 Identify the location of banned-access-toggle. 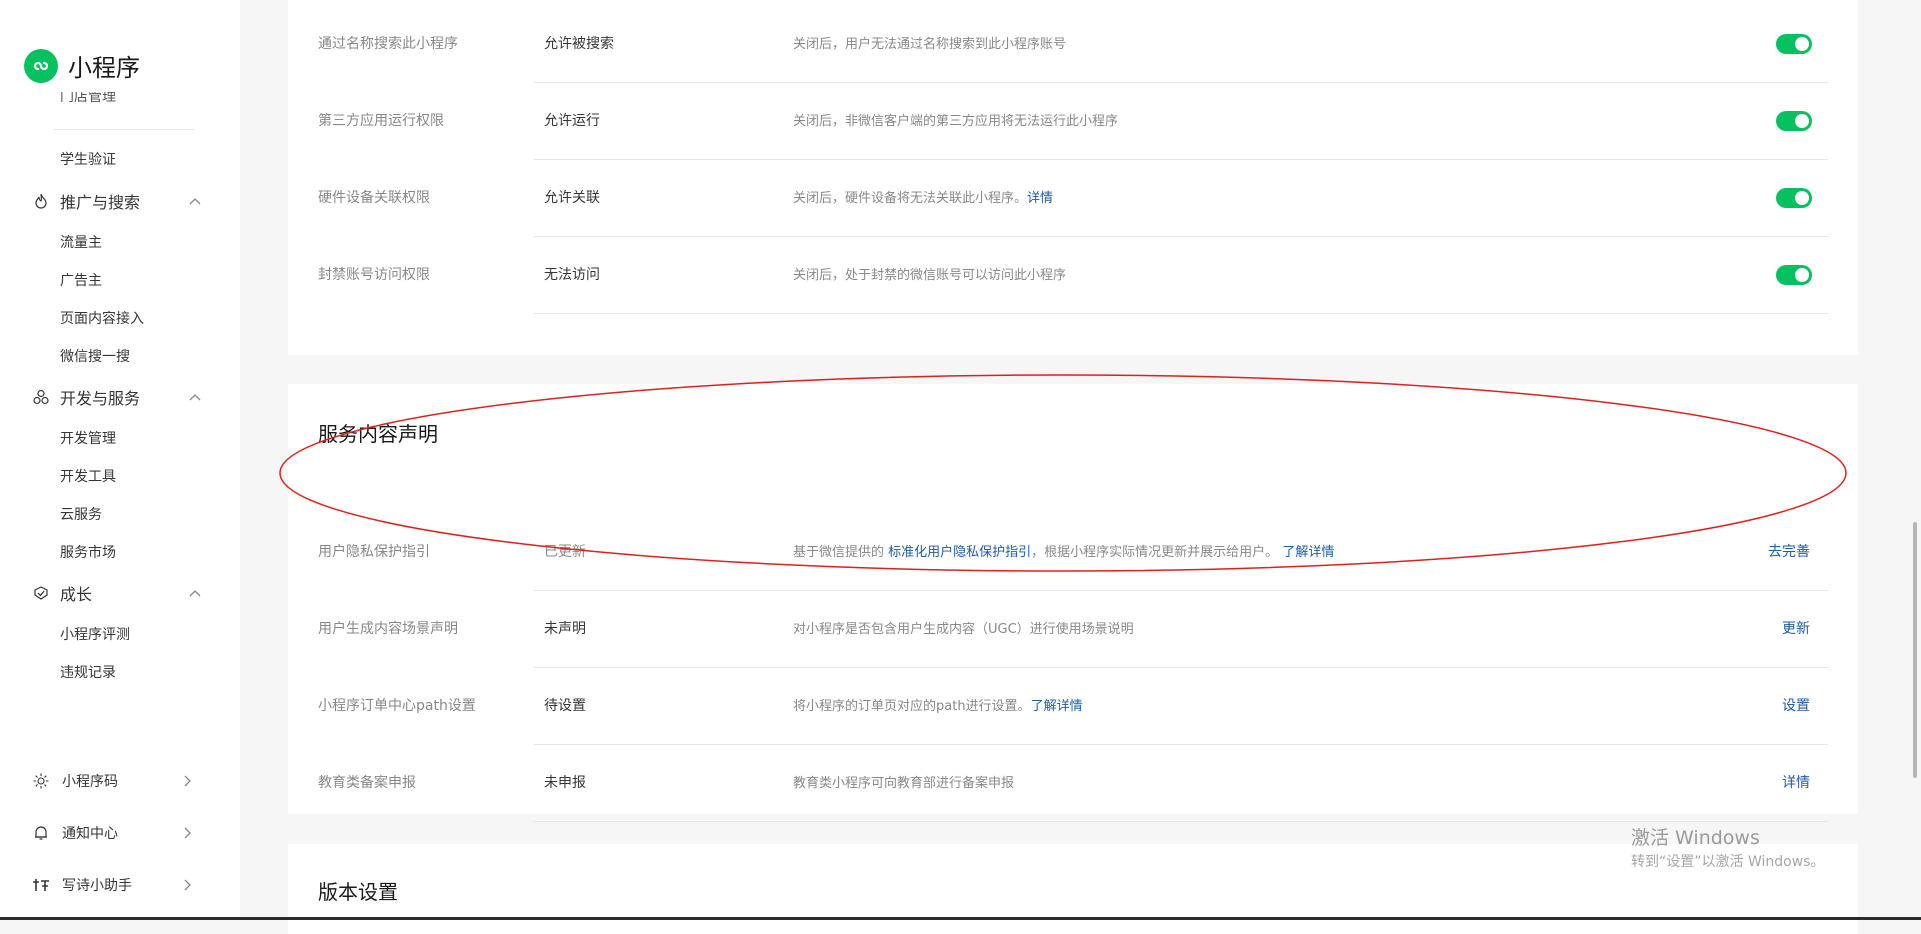
(1794, 275).